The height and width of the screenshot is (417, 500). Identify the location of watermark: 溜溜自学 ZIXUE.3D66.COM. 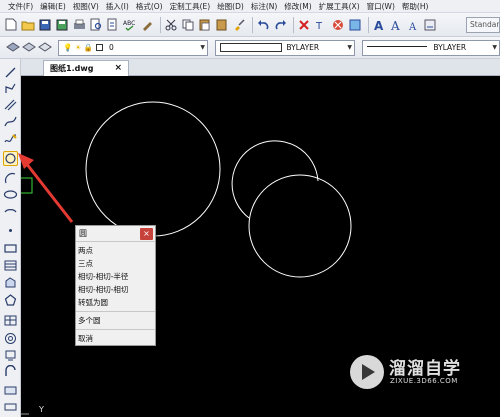
(410, 373).